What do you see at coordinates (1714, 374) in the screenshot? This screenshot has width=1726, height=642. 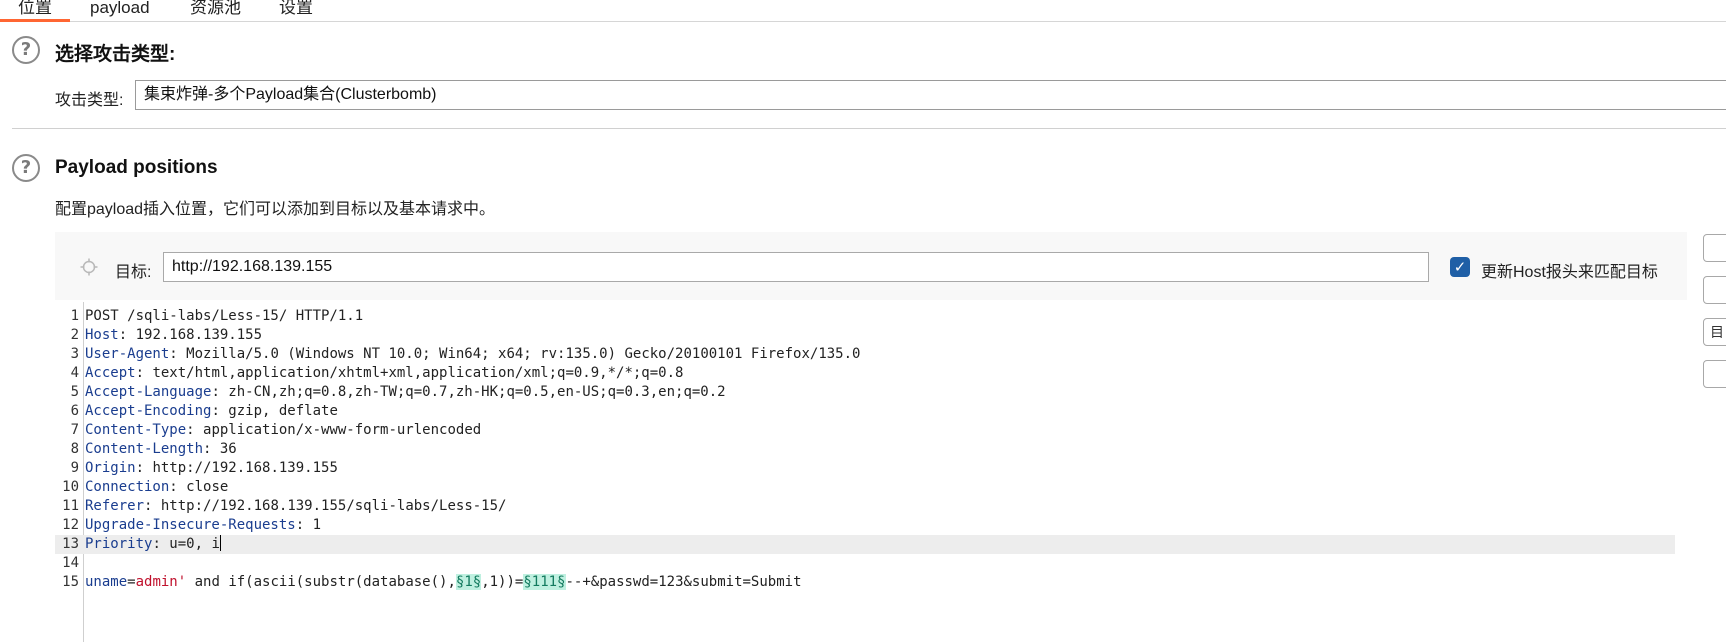 I see `refresh-button` at bounding box center [1714, 374].